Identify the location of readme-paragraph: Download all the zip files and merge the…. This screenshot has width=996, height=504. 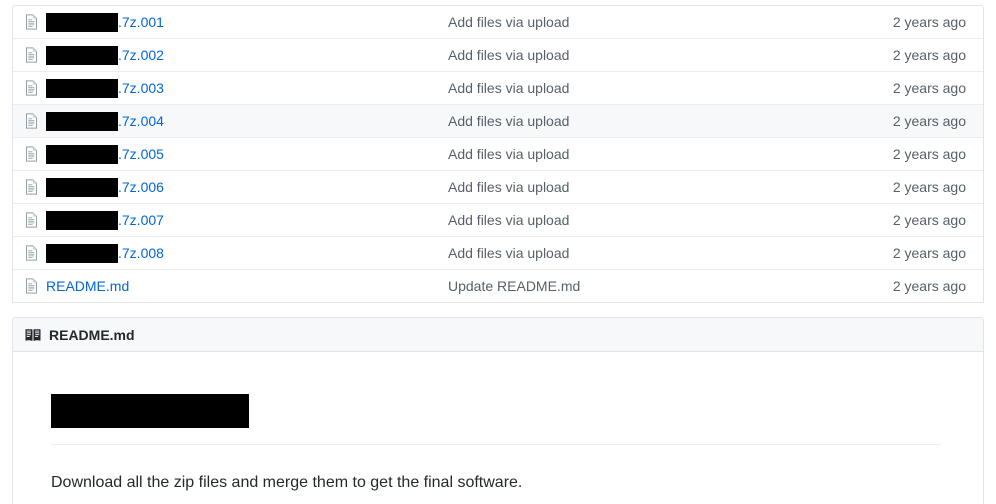
(287, 482).